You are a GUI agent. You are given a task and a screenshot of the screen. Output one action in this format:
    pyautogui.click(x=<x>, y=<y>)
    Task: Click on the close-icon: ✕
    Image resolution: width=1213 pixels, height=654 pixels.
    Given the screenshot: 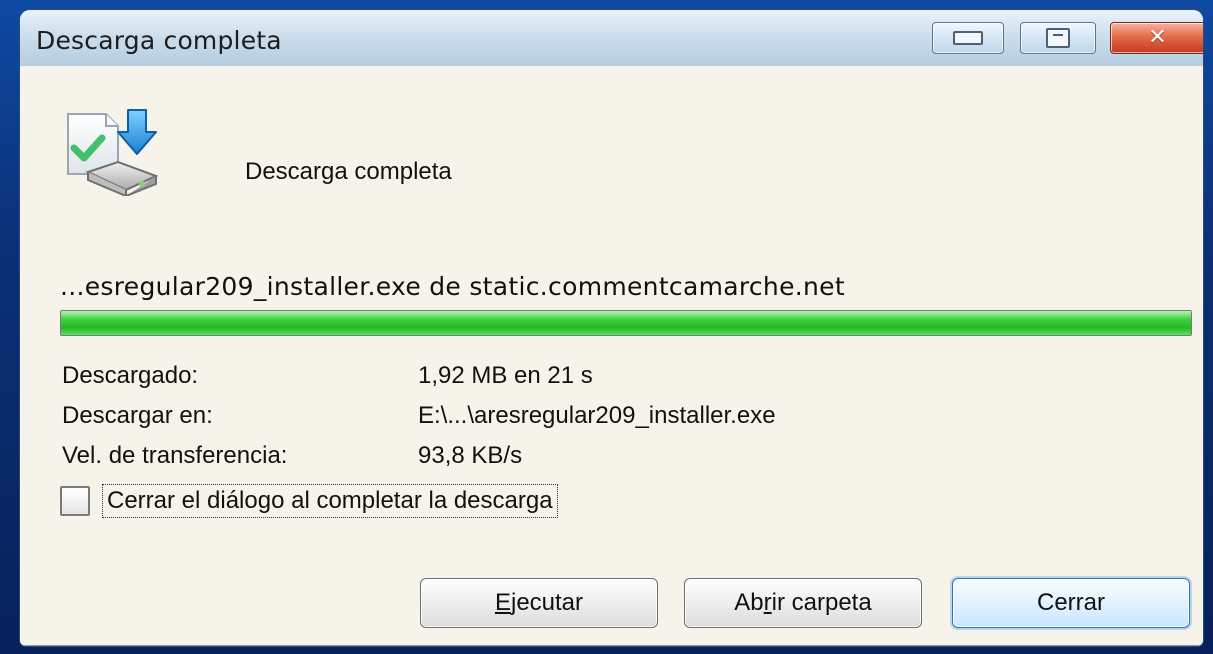 What is the action you would take?
    pyautogui.click(x=1157, y=37)
    